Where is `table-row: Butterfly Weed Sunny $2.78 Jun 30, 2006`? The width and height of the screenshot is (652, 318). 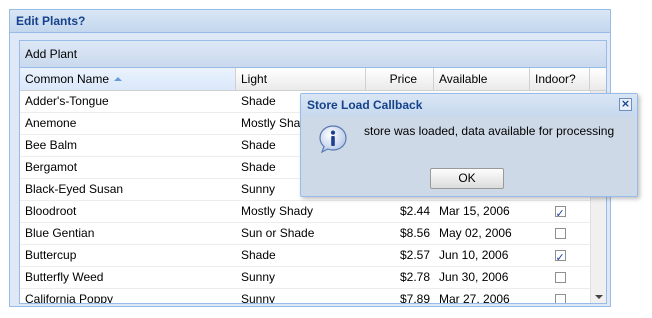
table-row: Butterfly Weed Sunny $2.78 Jun 30, 2006 is located at coordinates (305, 278).